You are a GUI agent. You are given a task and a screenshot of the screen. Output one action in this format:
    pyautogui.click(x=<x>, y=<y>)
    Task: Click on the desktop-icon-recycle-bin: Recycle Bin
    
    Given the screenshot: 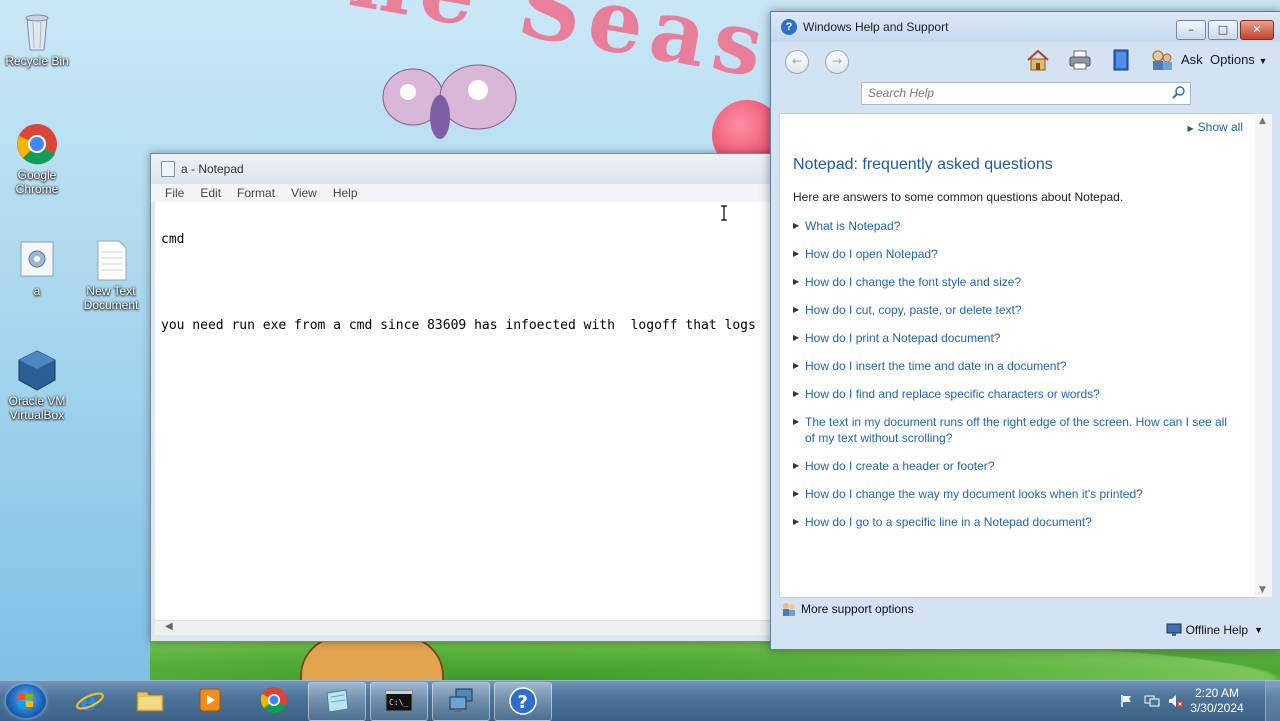 What is the action you would take?
    pyautogui.click(x=37, y=38)
    